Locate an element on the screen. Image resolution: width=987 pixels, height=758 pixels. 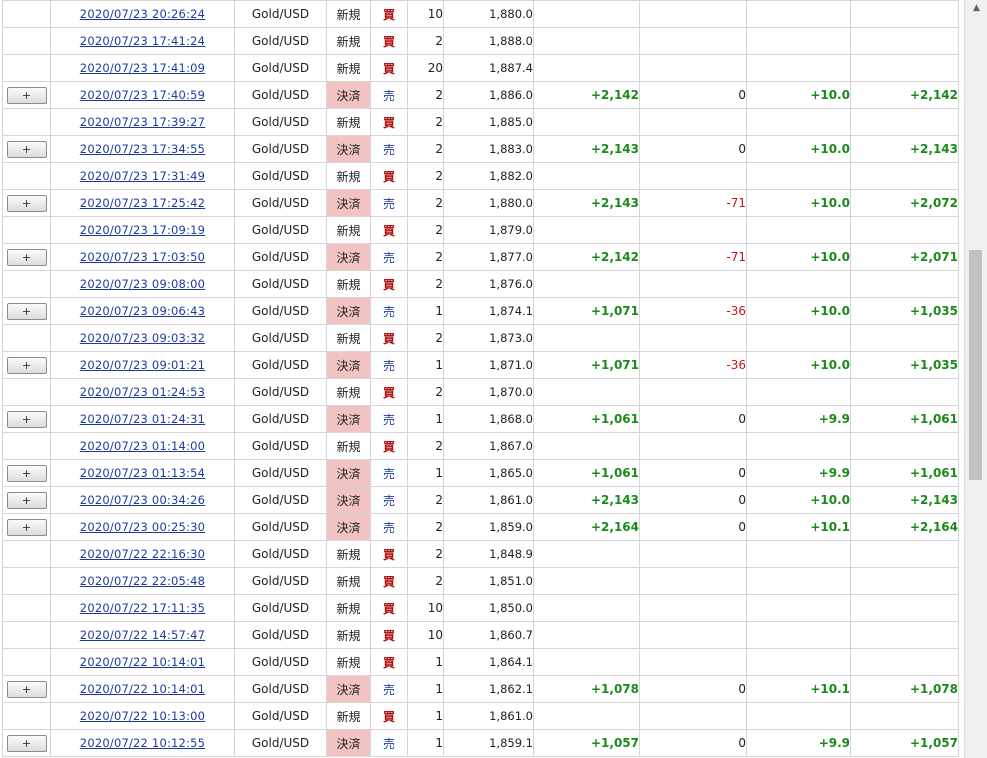
profit-loss-value: +2,164 is located at coordinates (614, 527).